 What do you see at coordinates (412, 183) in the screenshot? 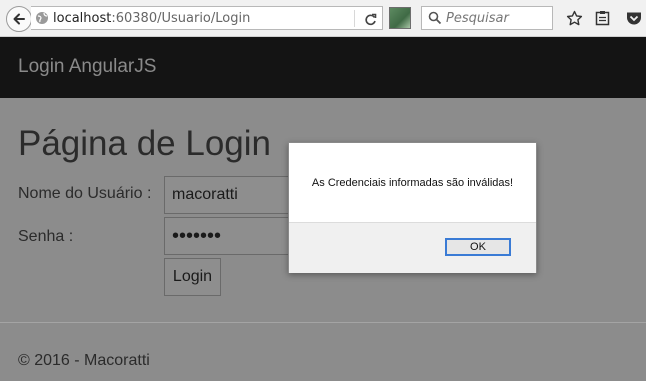
I see `dialog-message: As Credenciais informadas são inválidas!` at bounding box center [412, 183].